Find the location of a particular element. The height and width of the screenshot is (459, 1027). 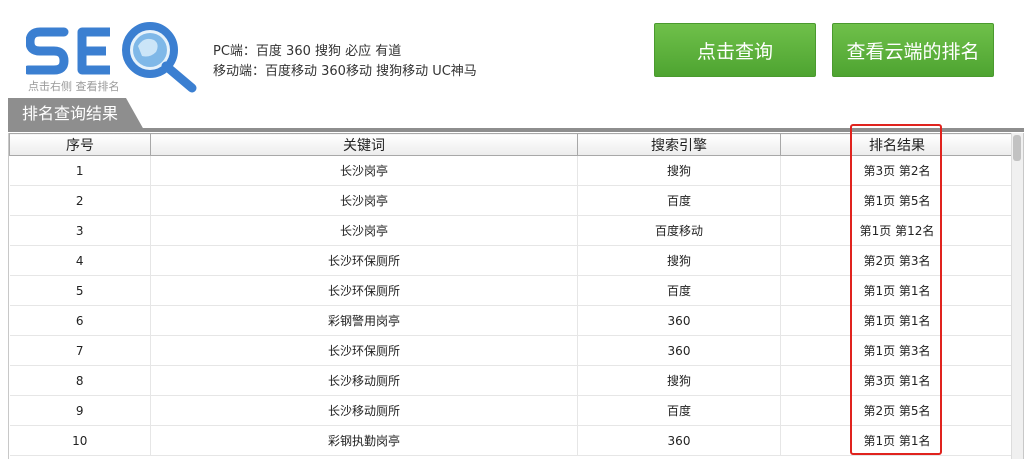

cell-result: 第1页 第5名 is located at coordinates (897, 200).